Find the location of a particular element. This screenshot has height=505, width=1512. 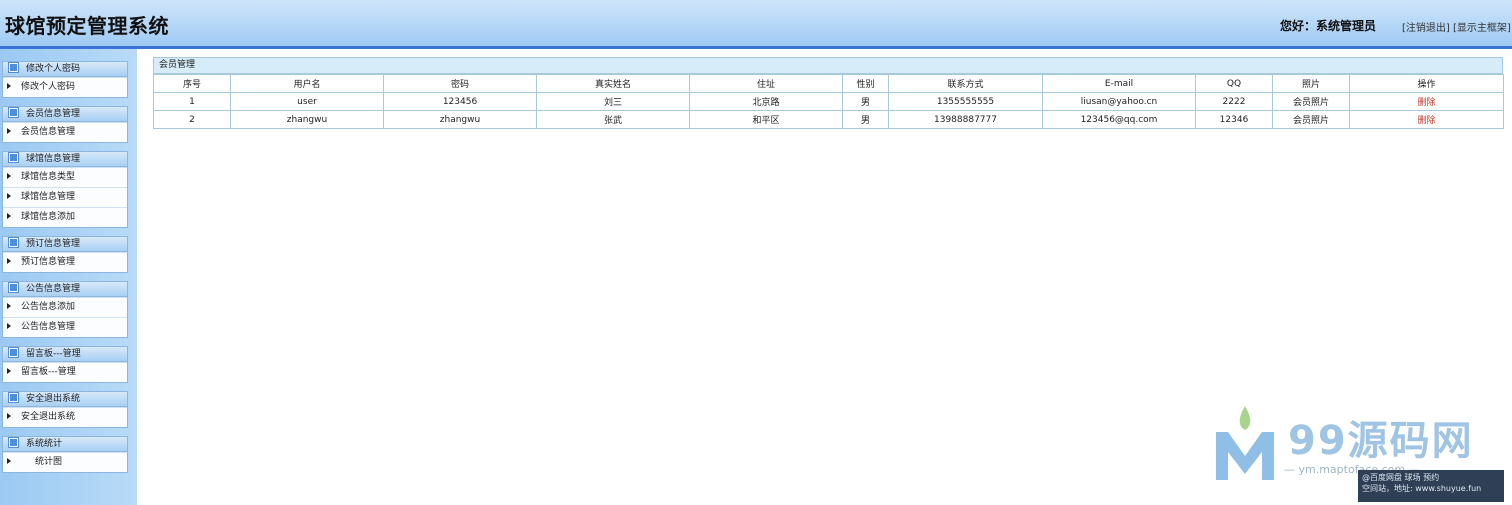

sidebar-group-header: 系统统计 is located at coordinates (65, 444).